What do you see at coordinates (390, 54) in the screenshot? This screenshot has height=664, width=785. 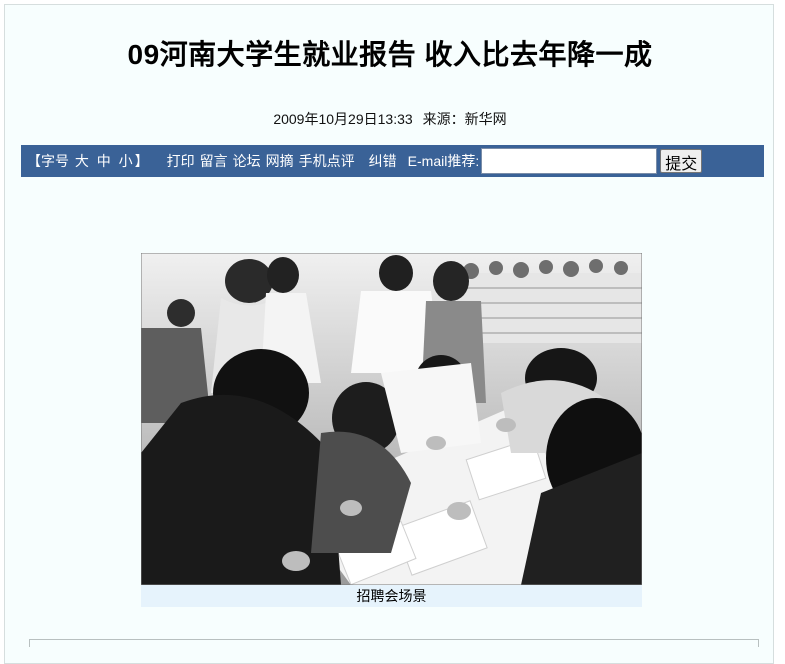 I see `article-title: 09河南大学生就业报告 收入比去年降一成` at bounding box center [390, 54].